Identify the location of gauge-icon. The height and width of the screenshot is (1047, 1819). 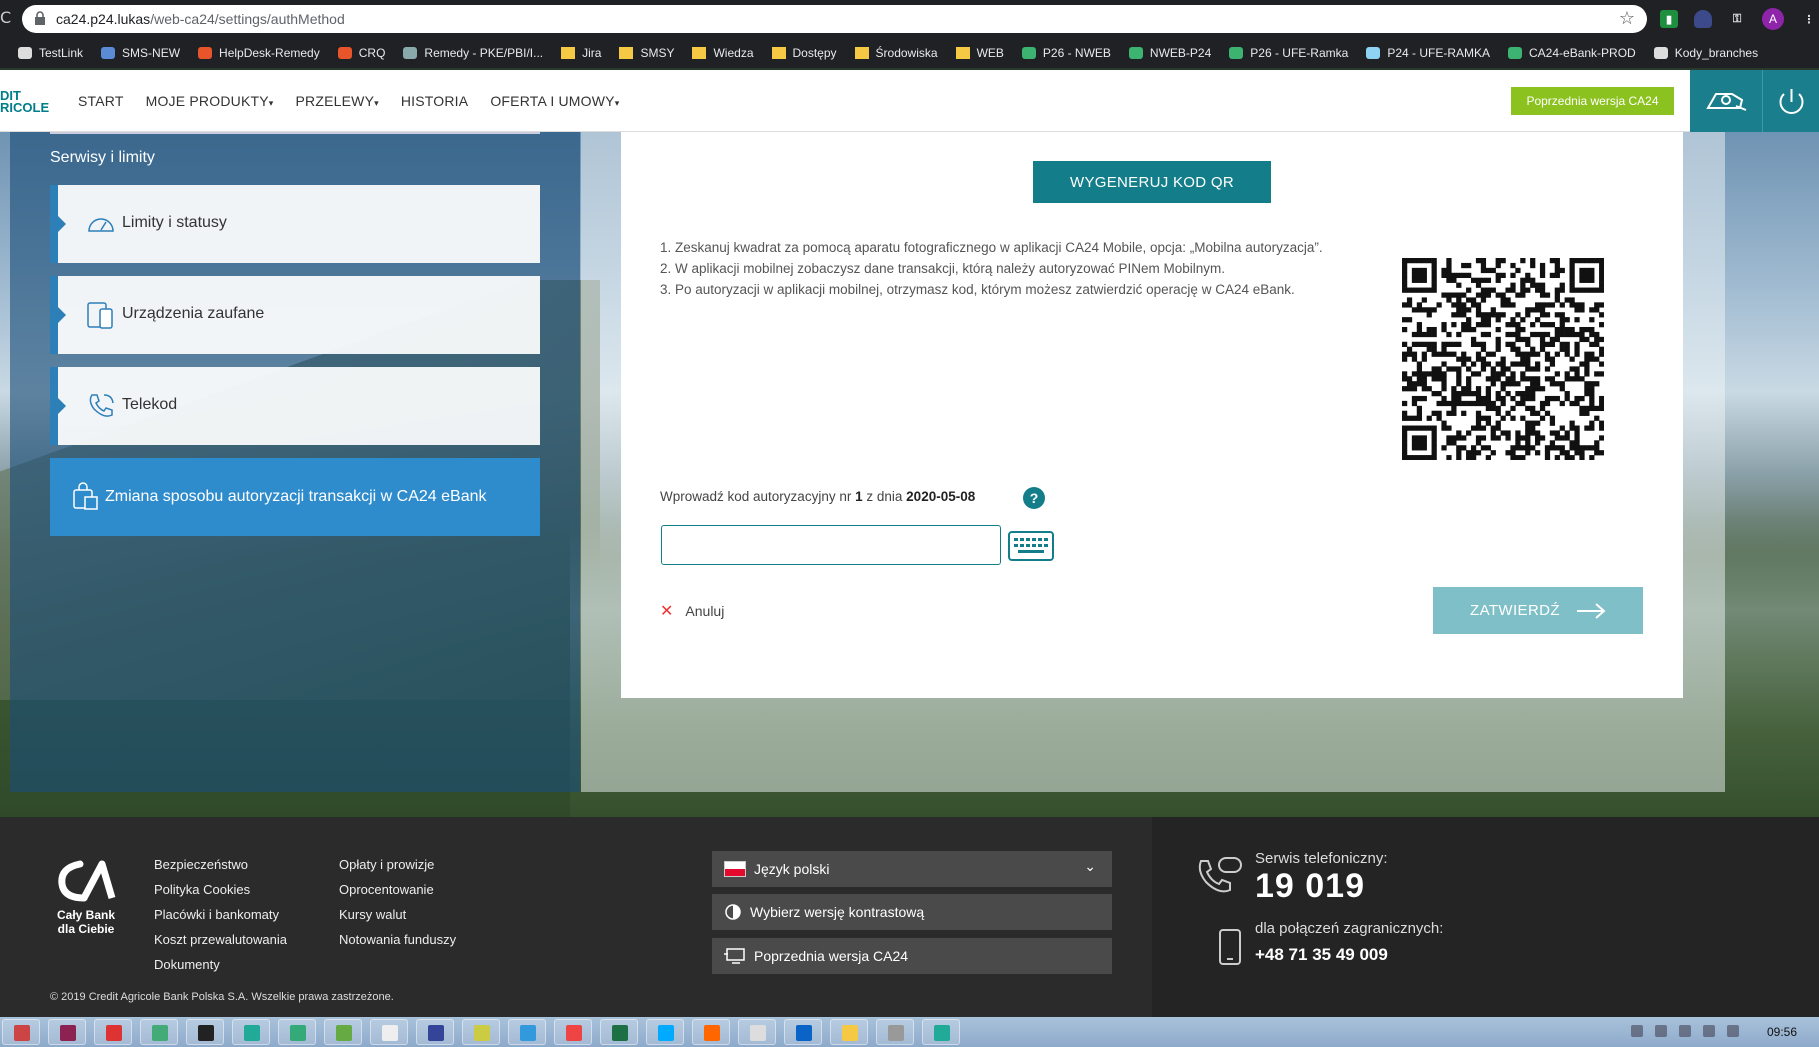
(101, 225).